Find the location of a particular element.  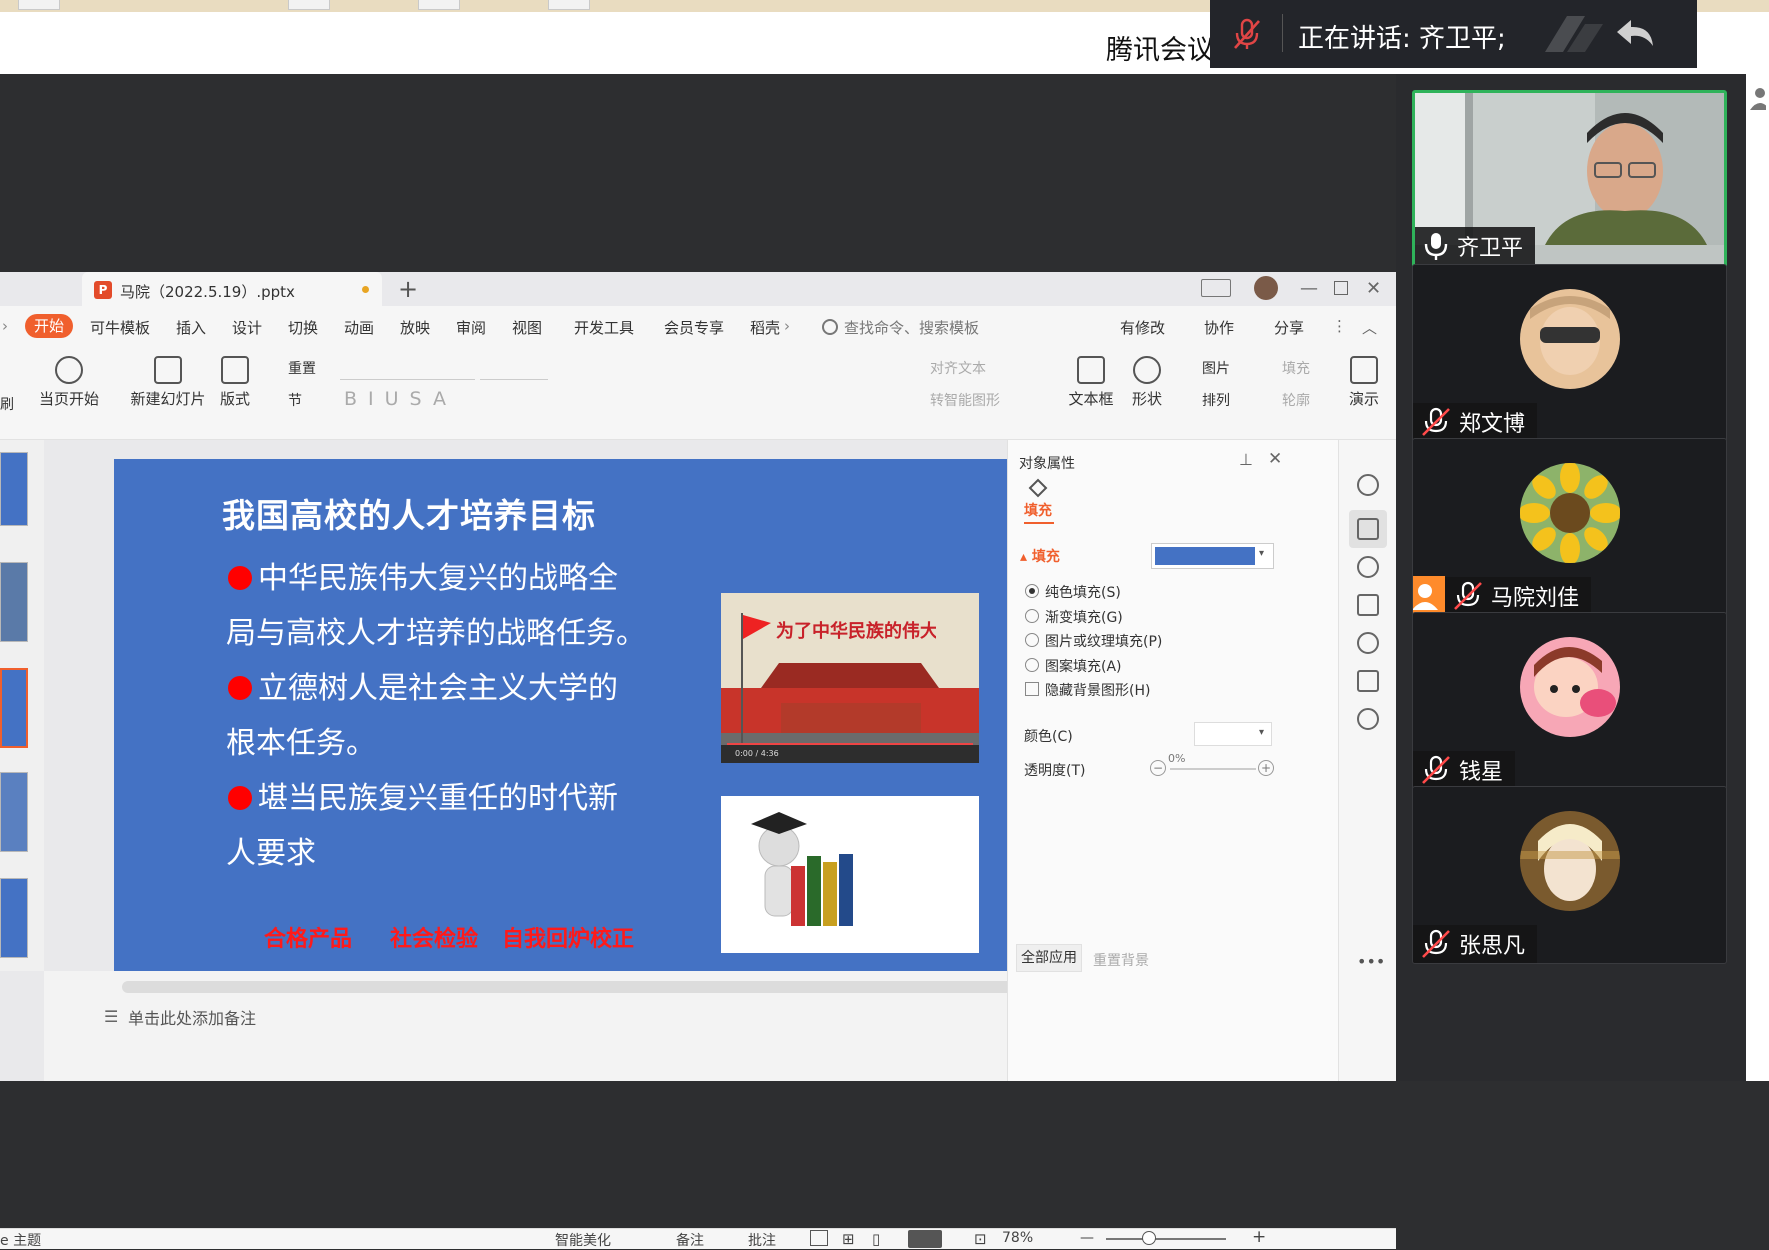

zoom-in-button: + is located at coordinates (1259, 1237).